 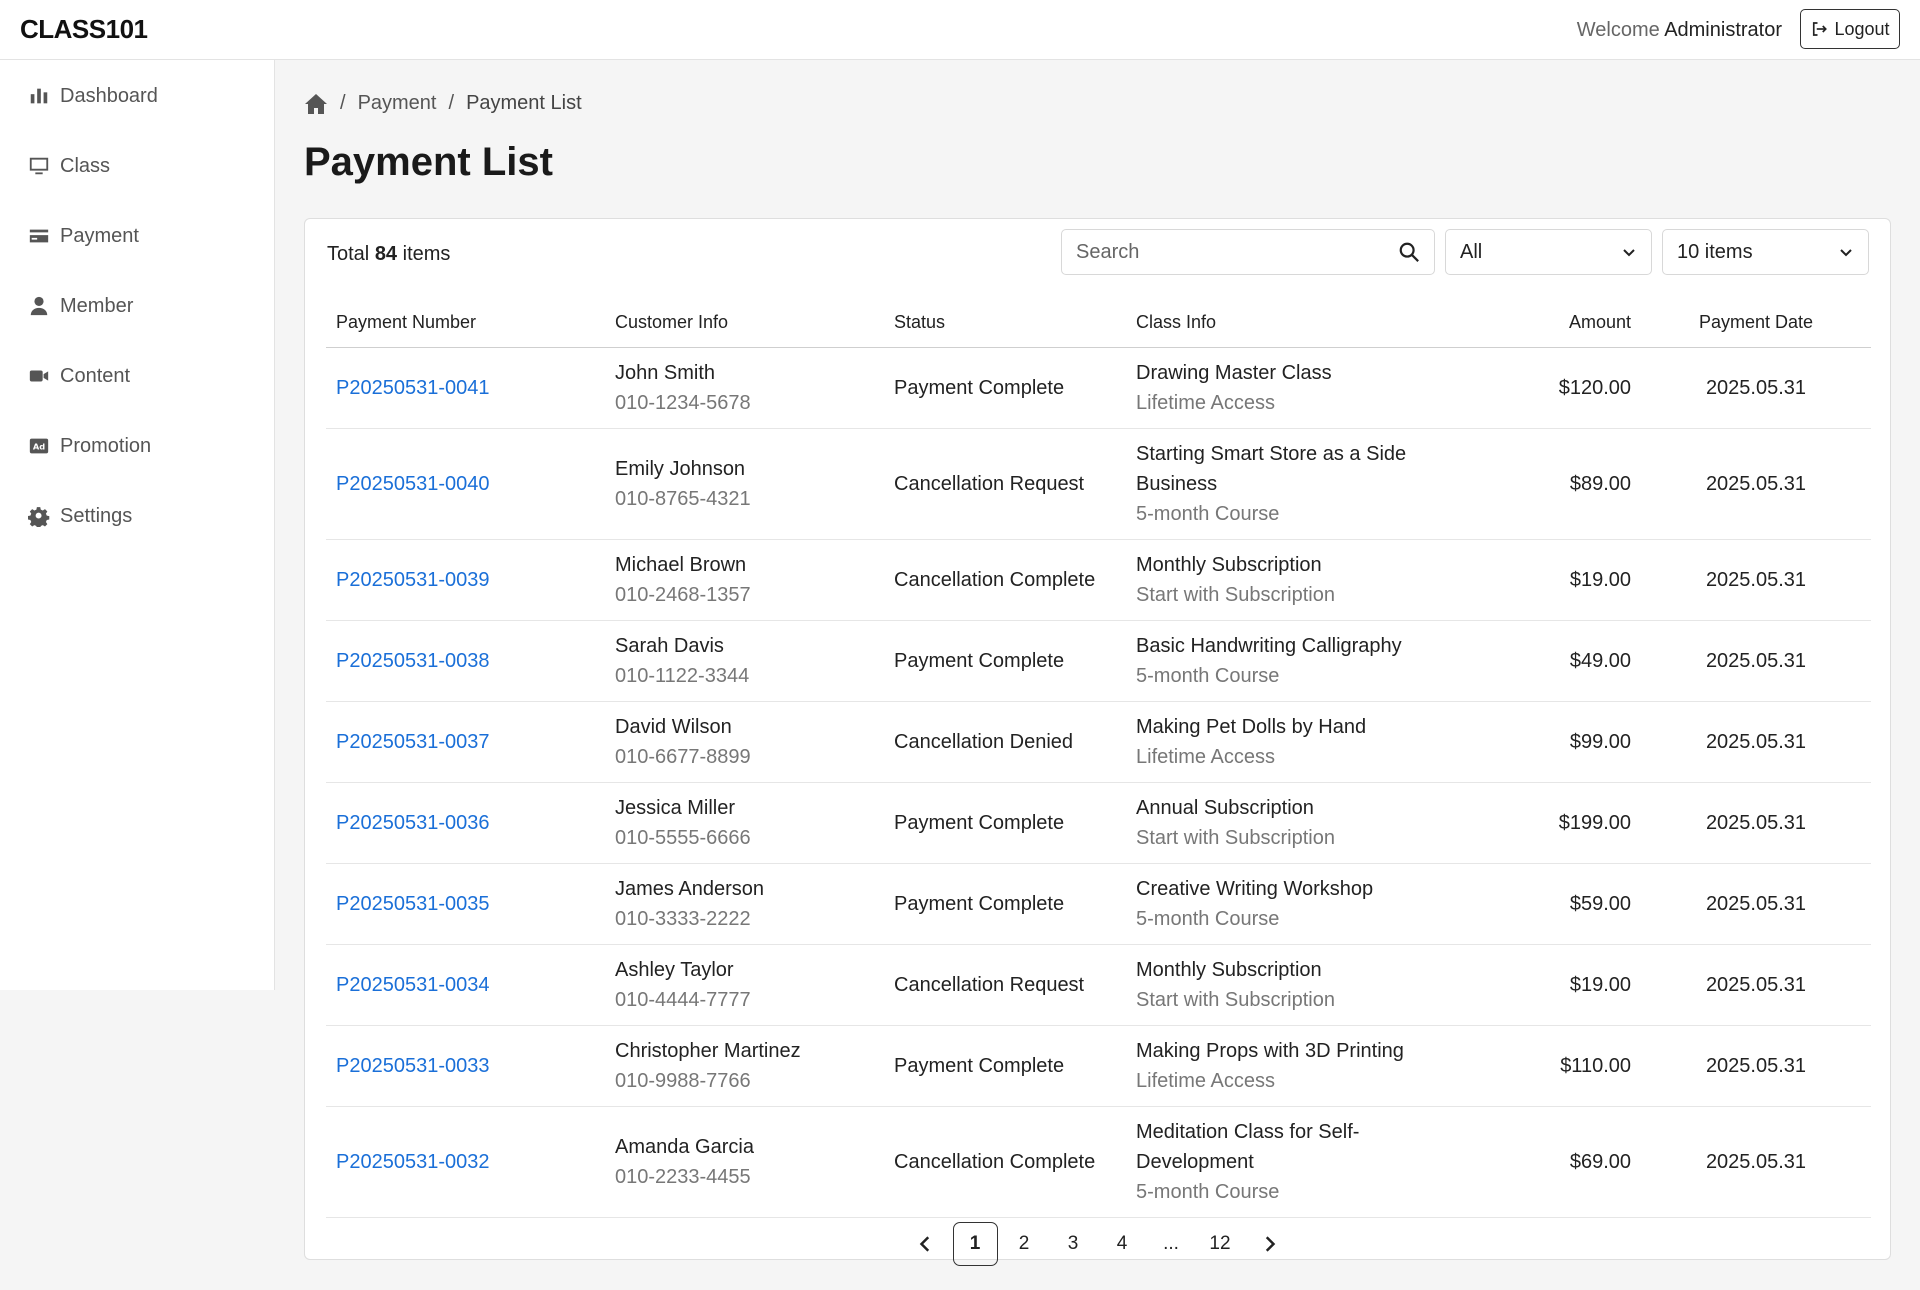 What do you see at coordinates (960, 30) in the screenshot?
I see `top-bar: CLASS101 Welcome Administrator Logout` at bounding box center [960, 30].